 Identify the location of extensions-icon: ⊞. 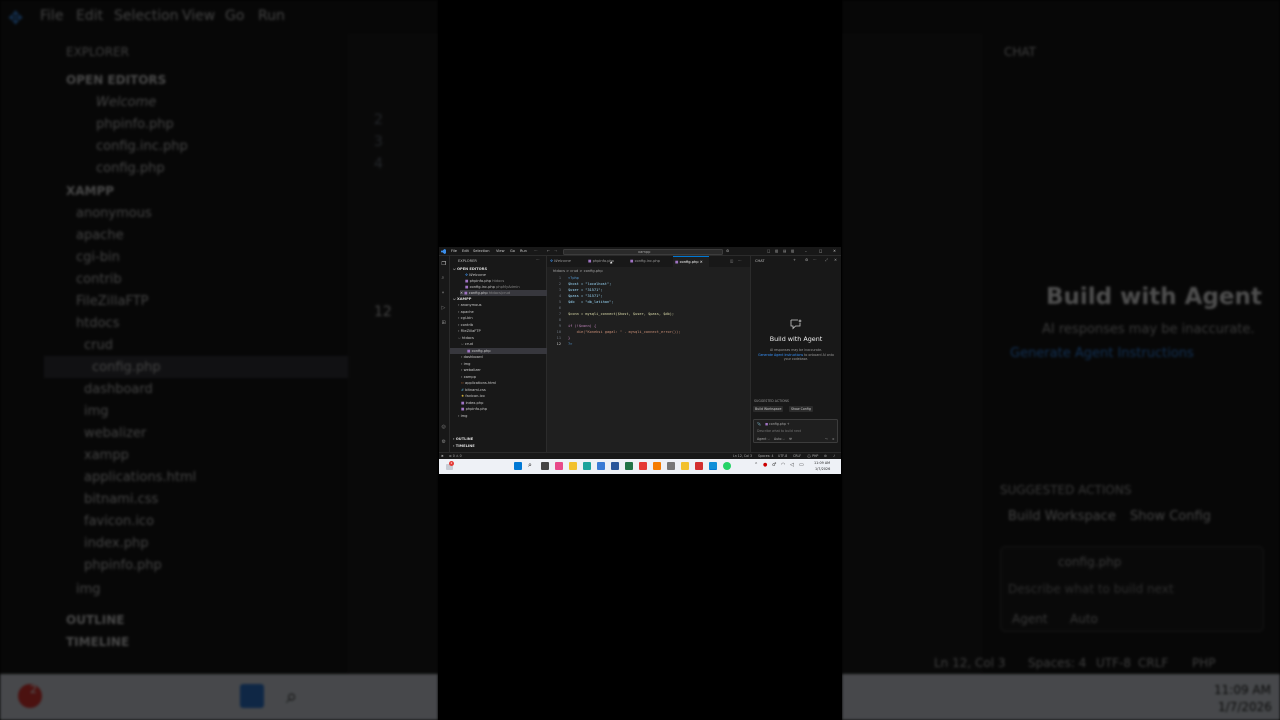
(444, 323).